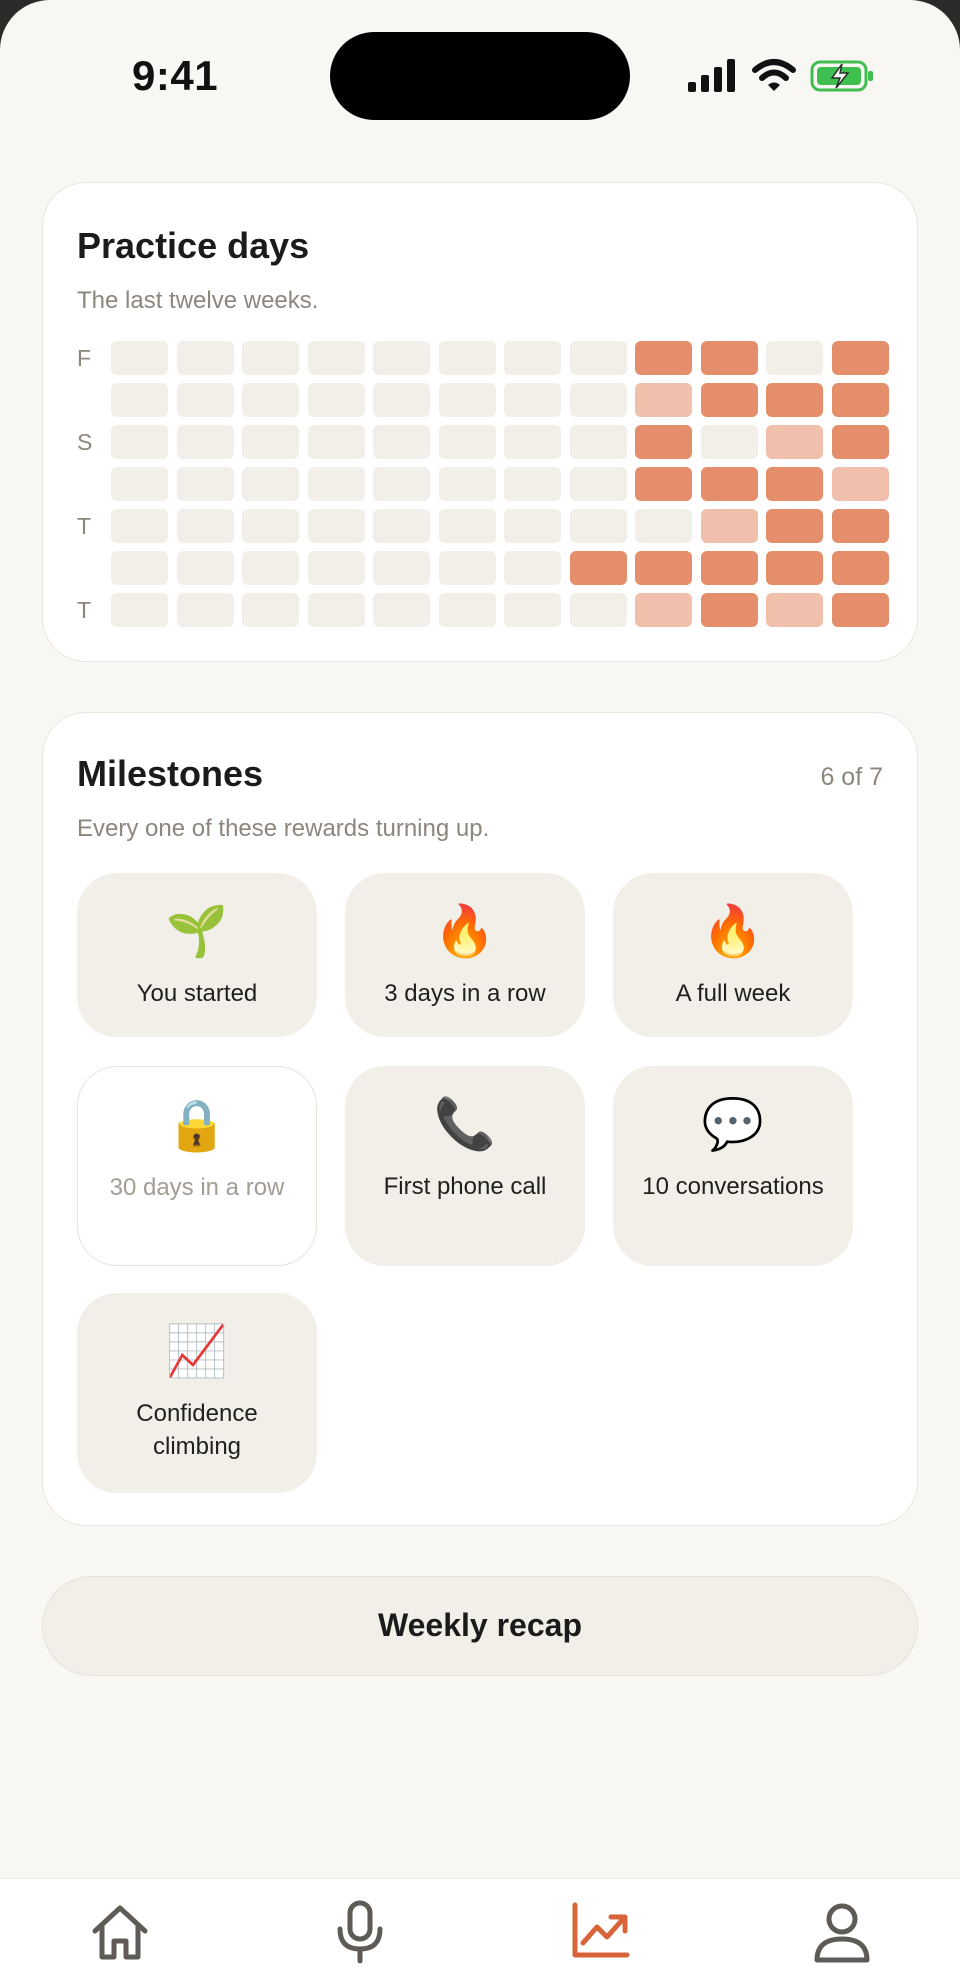 The height and width of the screenshot is (1980, 960). I want to click on milestones-count: 6 of 7, so click(851, 777).